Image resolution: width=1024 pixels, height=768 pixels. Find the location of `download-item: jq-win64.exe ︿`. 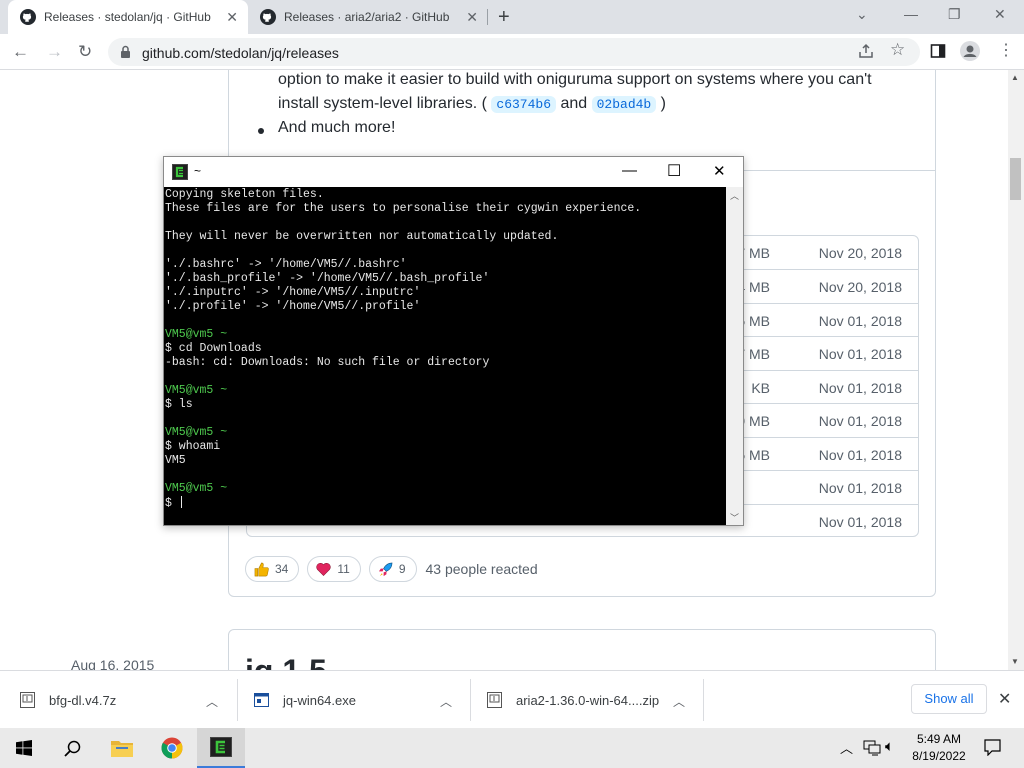

download-item: jq-win64.exe ︿ is located at coordinates (359, 700).